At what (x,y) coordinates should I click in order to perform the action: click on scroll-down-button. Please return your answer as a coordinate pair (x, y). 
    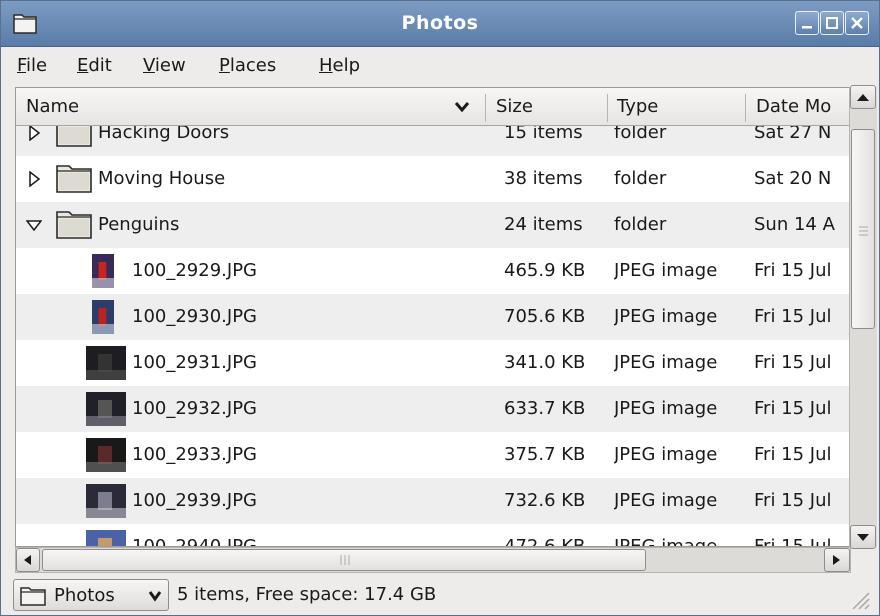
    Looking at the image, I should click on (863, 537).